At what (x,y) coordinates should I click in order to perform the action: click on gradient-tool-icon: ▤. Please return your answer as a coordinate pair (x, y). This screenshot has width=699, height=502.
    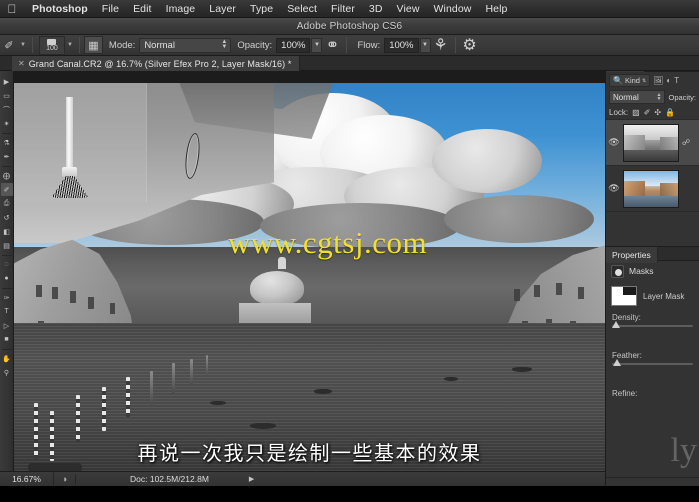
    Looking at the image, I should click on (7, 245).